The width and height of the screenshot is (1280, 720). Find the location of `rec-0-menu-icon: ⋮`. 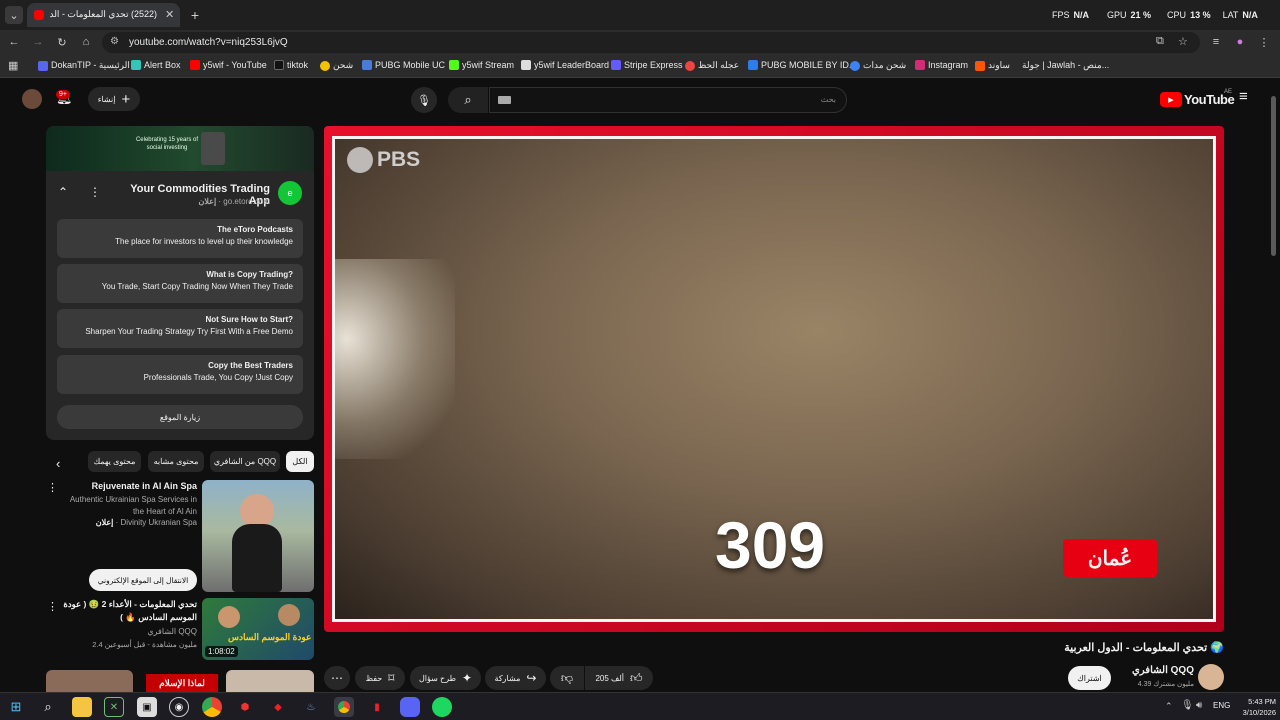

rec-0-menu-icon: ⋮ is located at coordinates (52, 487).